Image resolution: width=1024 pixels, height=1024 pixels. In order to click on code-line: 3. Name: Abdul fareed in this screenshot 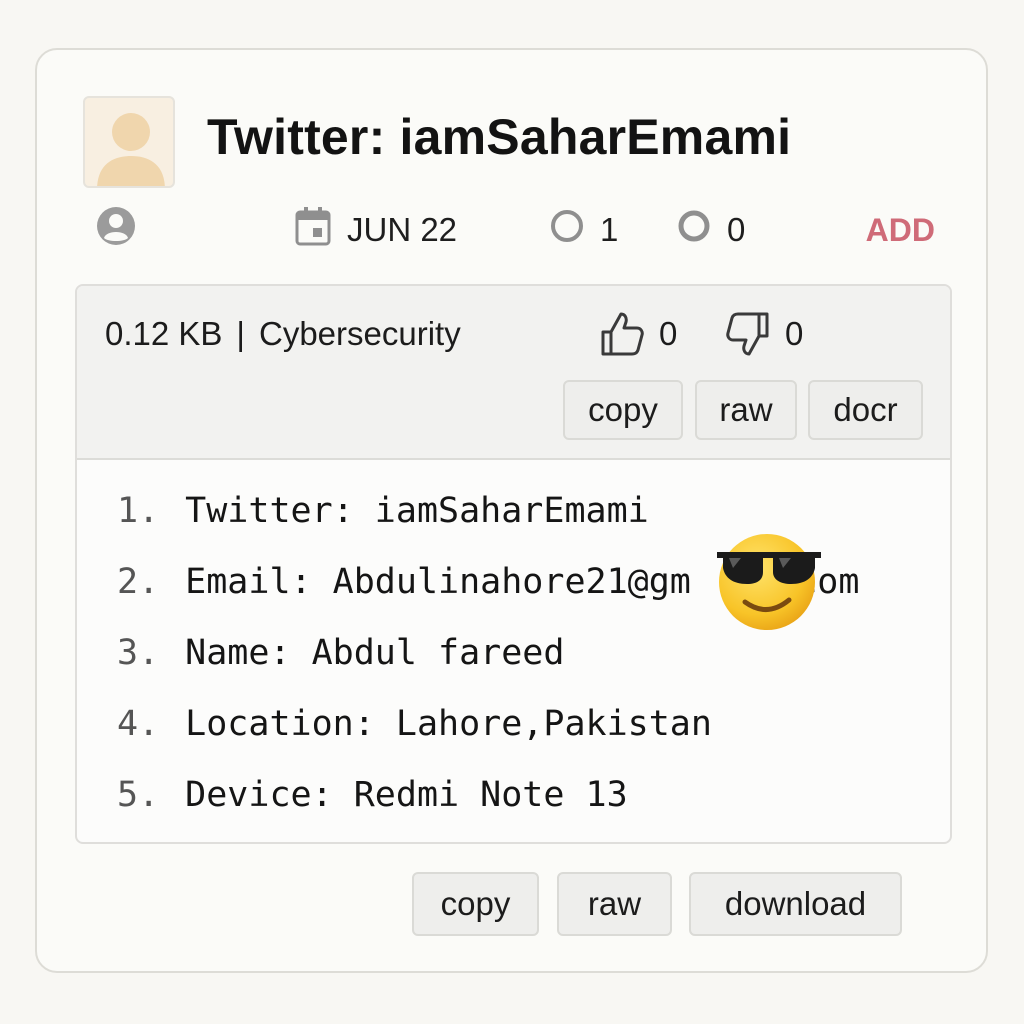, I will do `click(488, 663)`.